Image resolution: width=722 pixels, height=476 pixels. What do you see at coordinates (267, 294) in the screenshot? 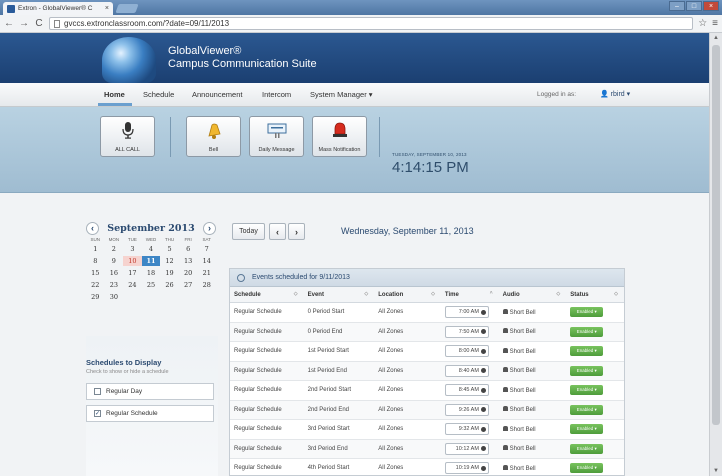
I see `column-header-schedule: Schedule ◇` at bounding box center [267, 294].